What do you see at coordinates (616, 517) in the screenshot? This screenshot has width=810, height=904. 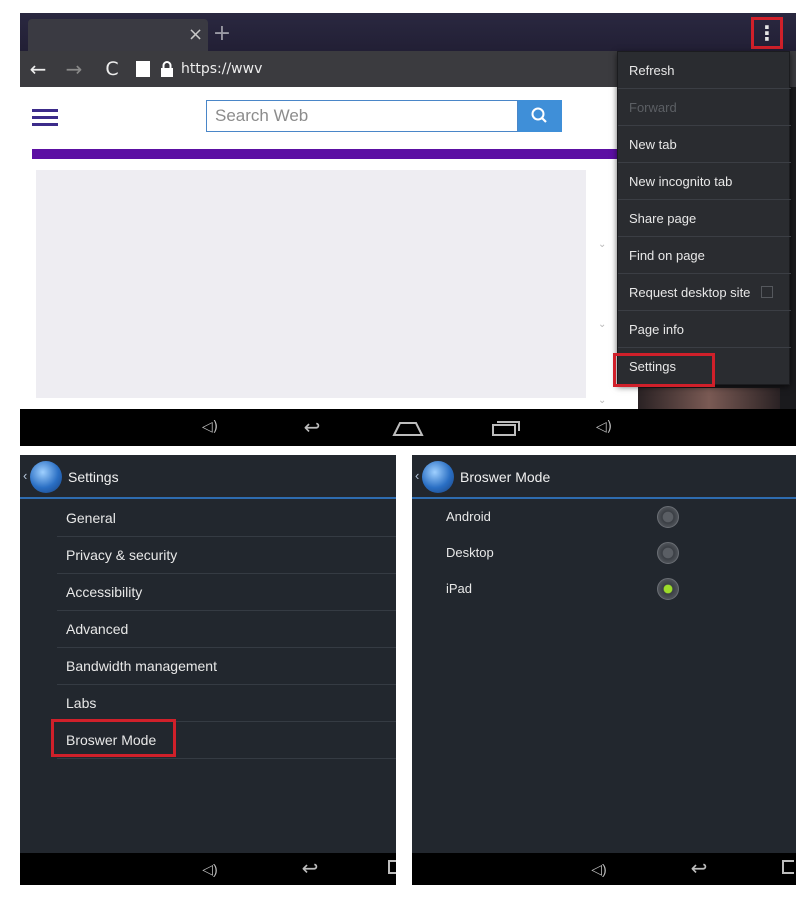 I see `mode-option-android: Android` at bounding box center [616, 517].